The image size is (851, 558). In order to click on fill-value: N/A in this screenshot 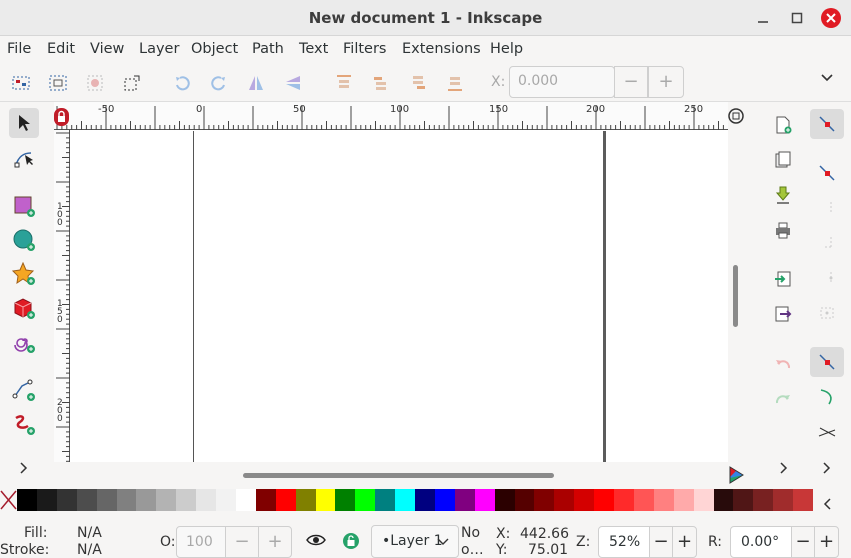, I will do `click(89, 533)`.